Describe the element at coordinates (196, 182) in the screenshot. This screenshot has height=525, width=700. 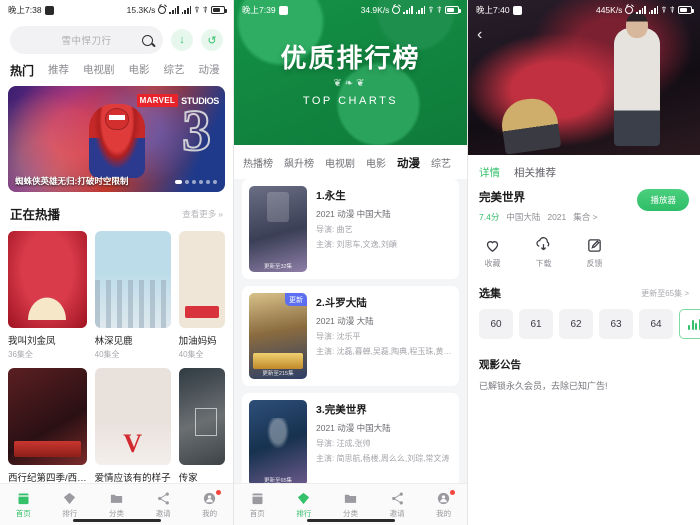
I see `carousel-dots` at that location.